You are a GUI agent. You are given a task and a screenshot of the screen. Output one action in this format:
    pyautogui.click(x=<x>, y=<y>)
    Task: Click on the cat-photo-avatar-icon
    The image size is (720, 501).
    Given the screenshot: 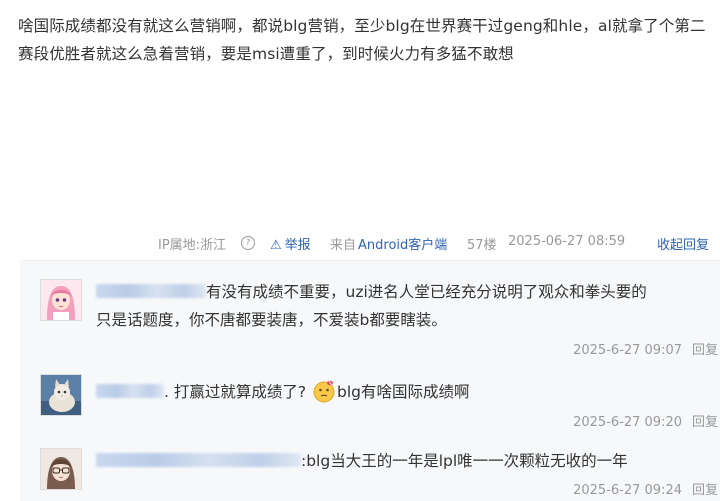 What is the action you would take?
    pyautogui.click(x=61, y=395)
    